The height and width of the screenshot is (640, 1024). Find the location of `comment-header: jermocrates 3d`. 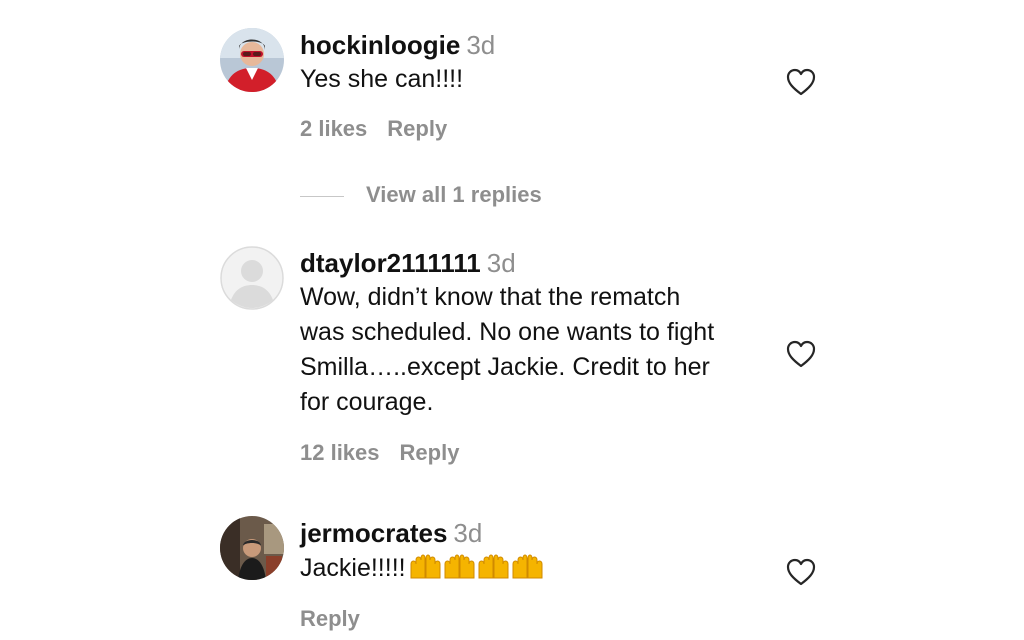

comment-header: jermocrates 3d is located at coordinates (530, 533).